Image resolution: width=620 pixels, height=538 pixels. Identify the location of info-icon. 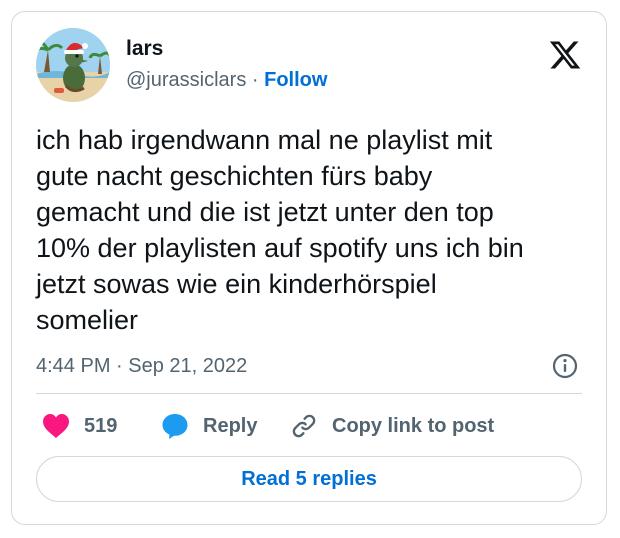
(565, 366).